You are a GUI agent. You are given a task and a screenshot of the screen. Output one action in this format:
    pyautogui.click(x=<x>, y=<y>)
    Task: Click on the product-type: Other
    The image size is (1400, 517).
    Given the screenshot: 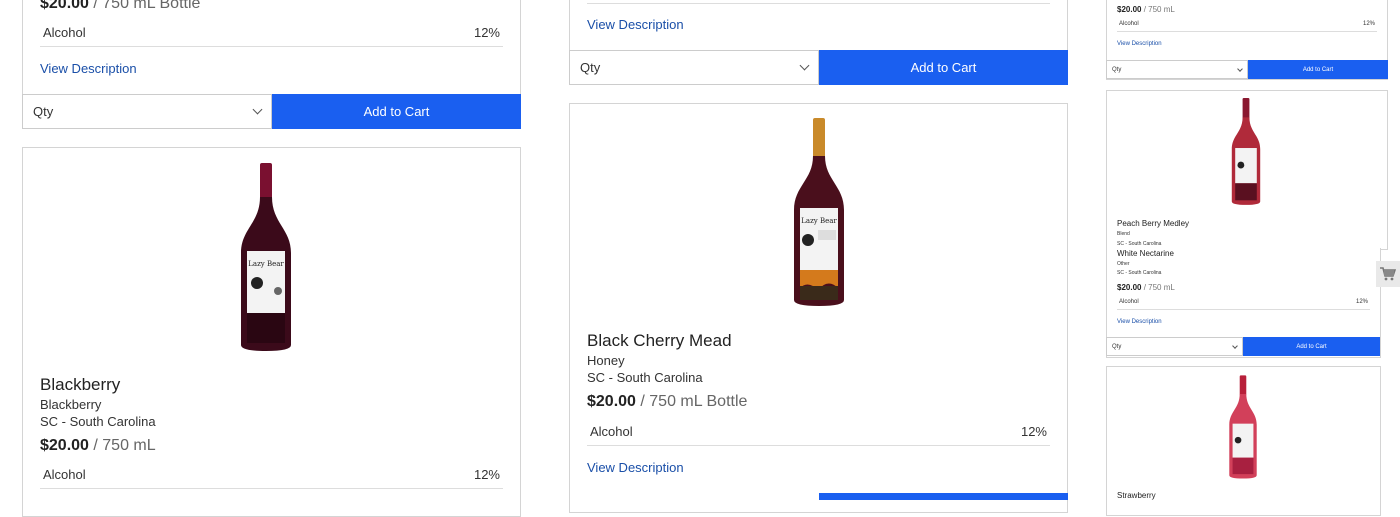 What is the action you would take?
    pyautogui.click(x=1123, y=264)
    